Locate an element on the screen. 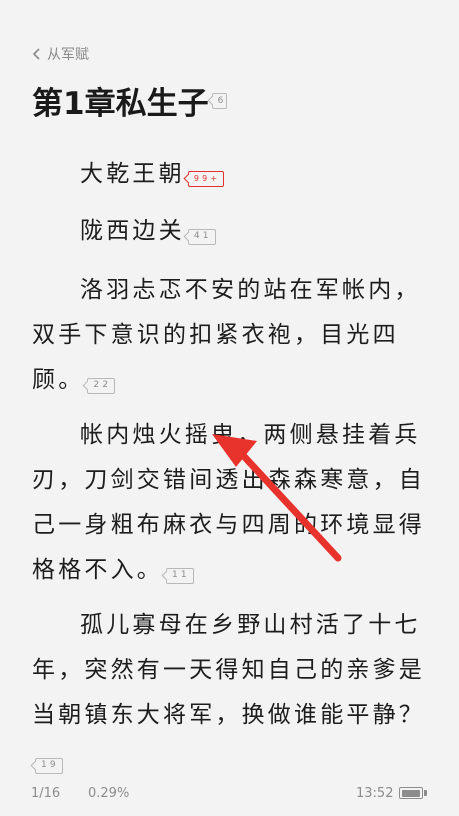  reading-progress: 0.29% is located at coordinates (109, 793).